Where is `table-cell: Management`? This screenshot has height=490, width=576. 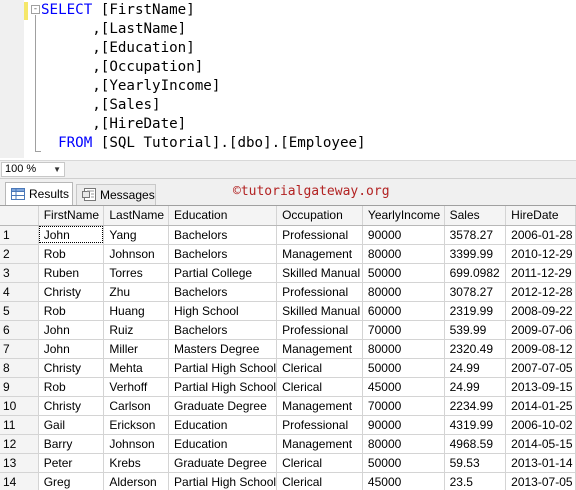
table-cell: Management is located at coordinates (319, 254).